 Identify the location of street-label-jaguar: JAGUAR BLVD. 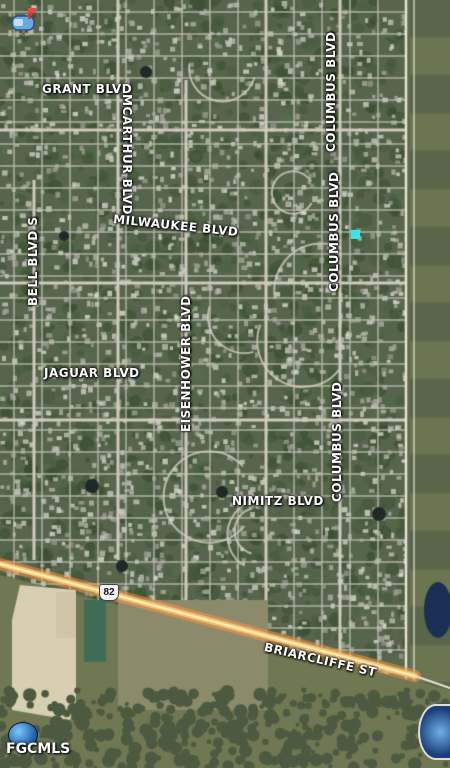
(92, 373).